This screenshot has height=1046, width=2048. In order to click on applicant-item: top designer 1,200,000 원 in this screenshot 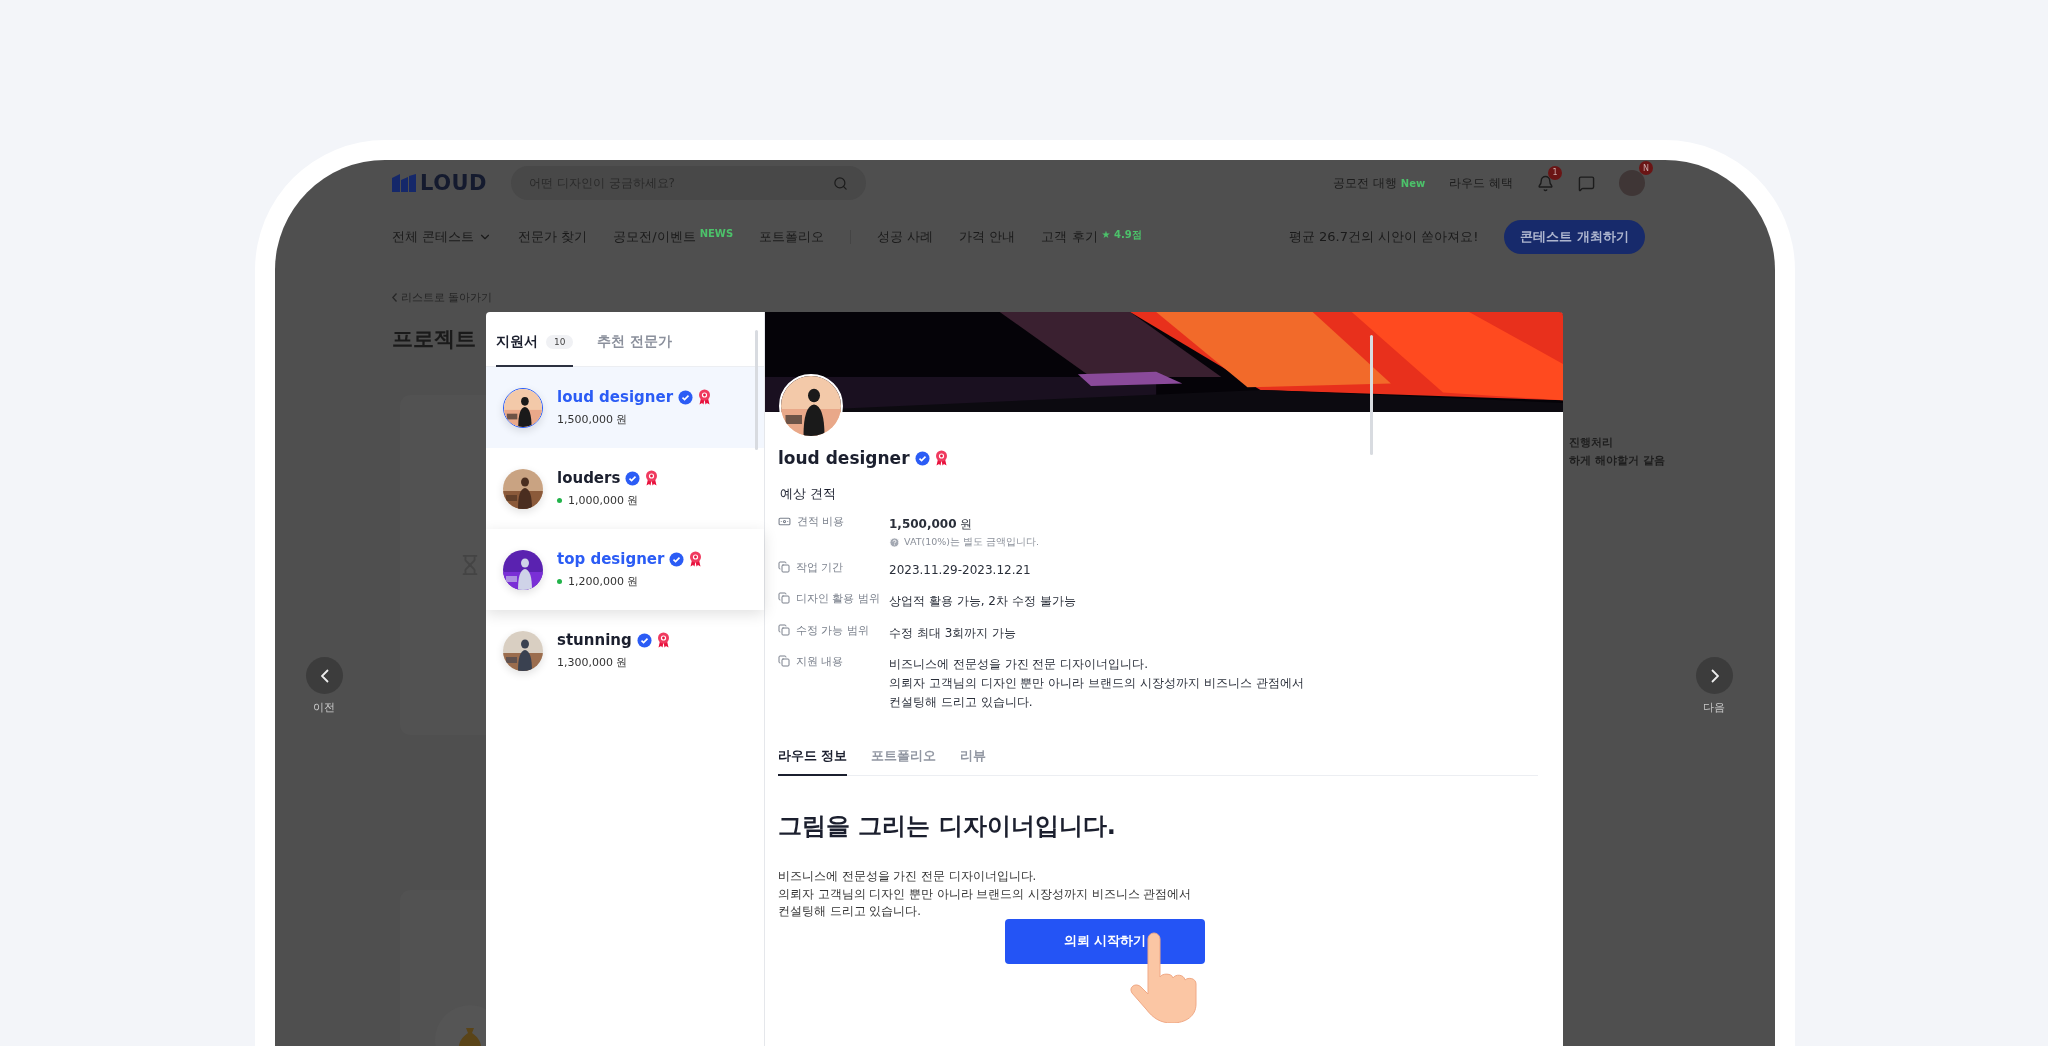, I will do `click(625, 569)`.